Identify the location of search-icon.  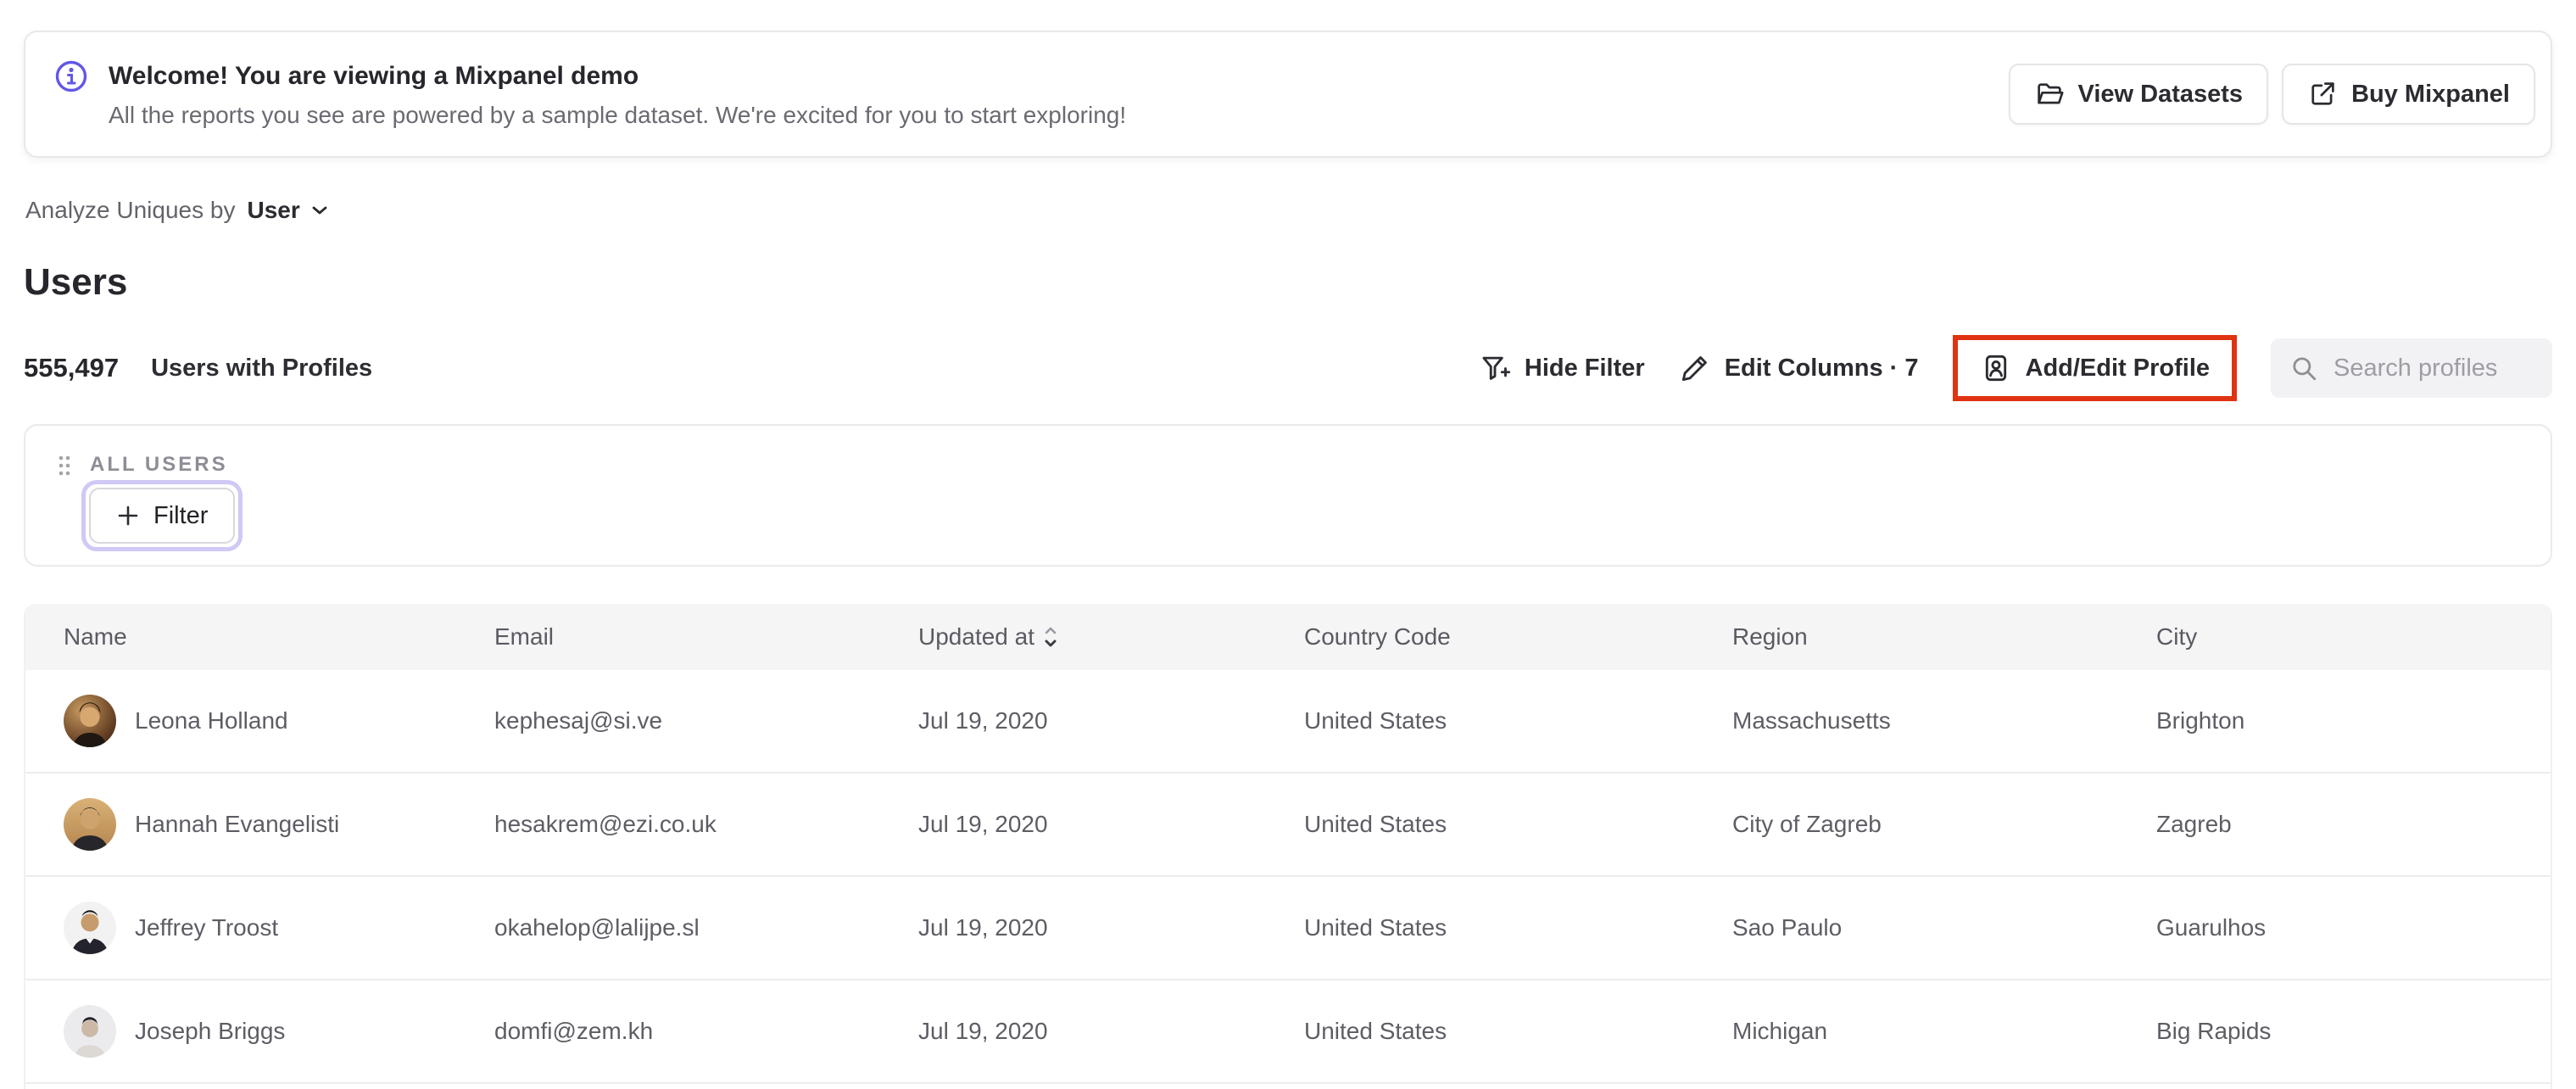
(2303, 368).